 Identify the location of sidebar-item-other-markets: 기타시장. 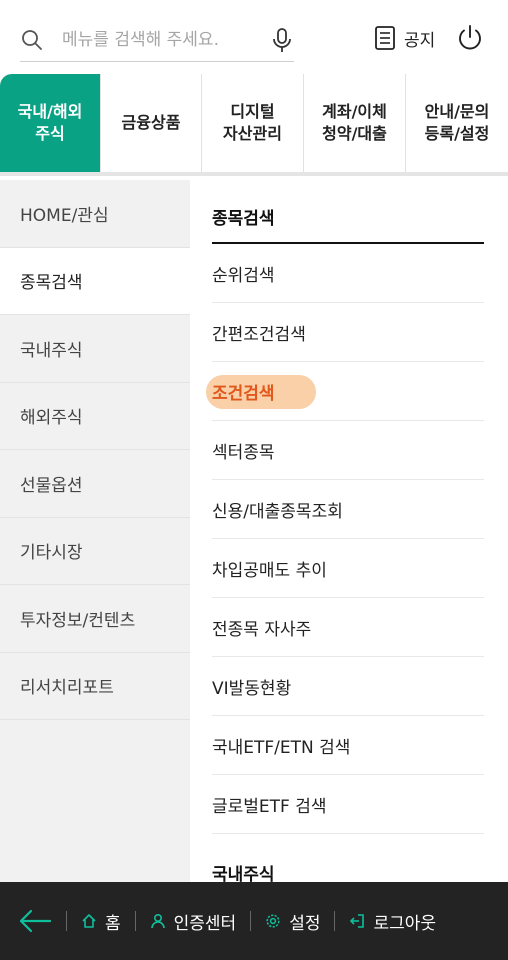
(95, 551).